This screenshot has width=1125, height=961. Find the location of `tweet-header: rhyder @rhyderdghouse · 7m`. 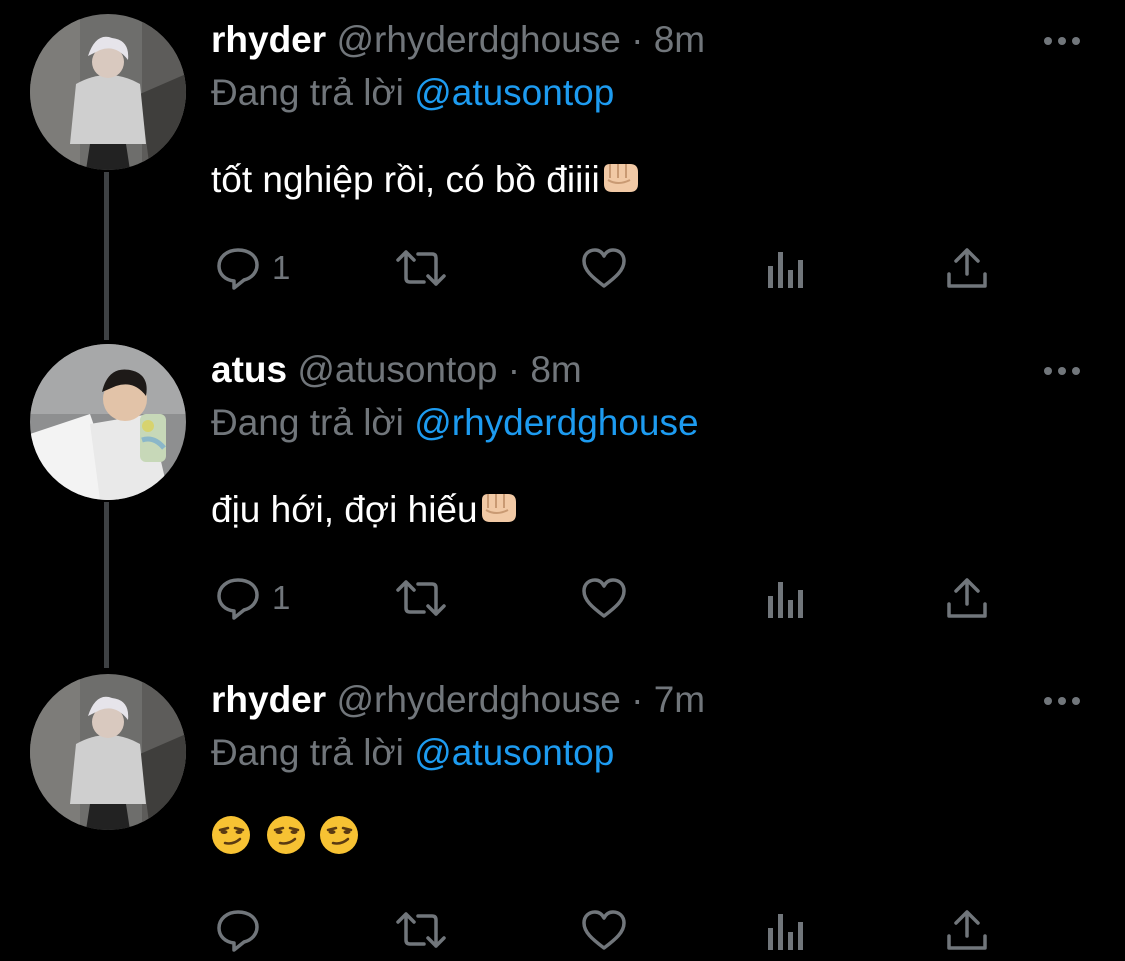

tweet-header: rhyder @rhyderdghouse · 7m is located at coordinates (458, 700).